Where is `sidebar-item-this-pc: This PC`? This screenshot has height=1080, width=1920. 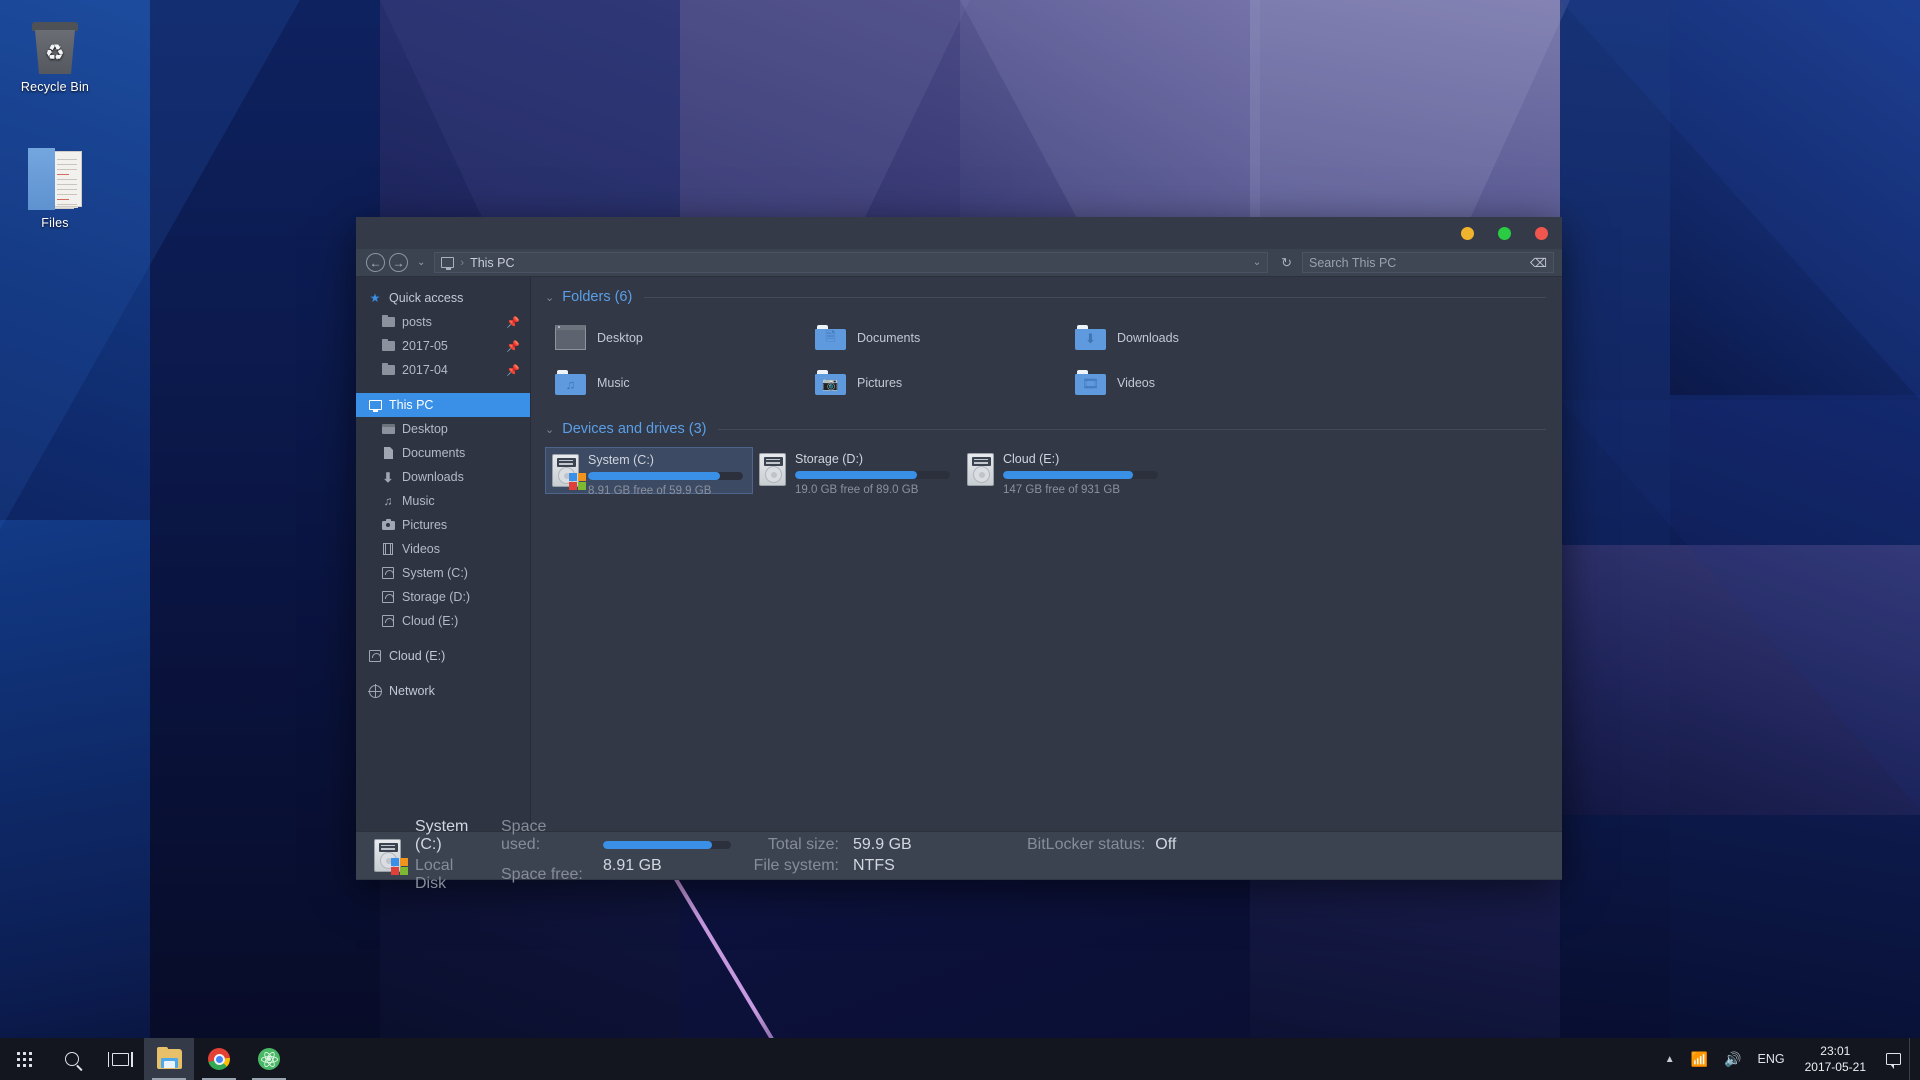
sidebar-item-this-pc: This PC is located at coordinates (443, 405).